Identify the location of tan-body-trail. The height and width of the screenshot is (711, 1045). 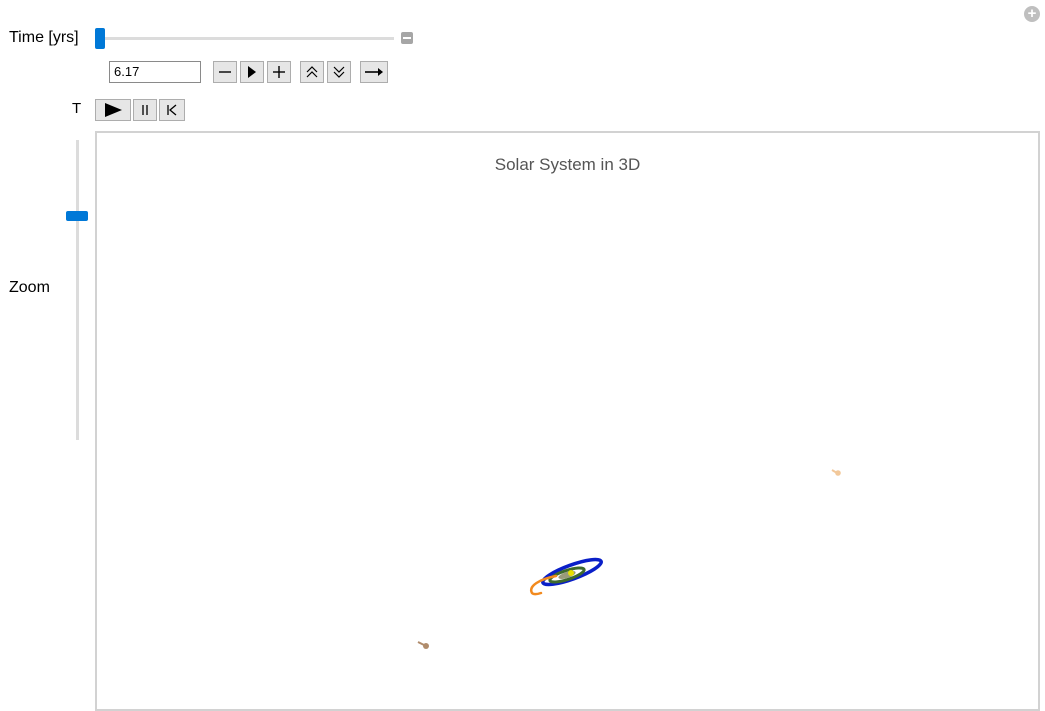
(421, 643).